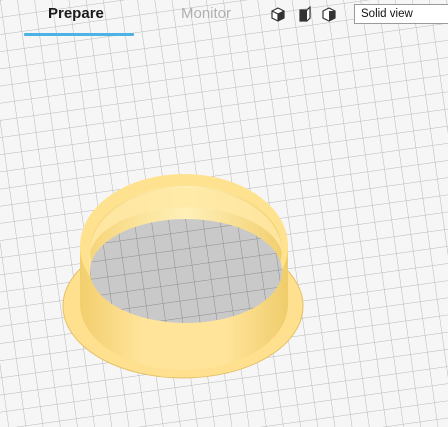  Describe the element at coordinates (186, 271) in the screenshot. I see `ring-hole-grid` at that location.